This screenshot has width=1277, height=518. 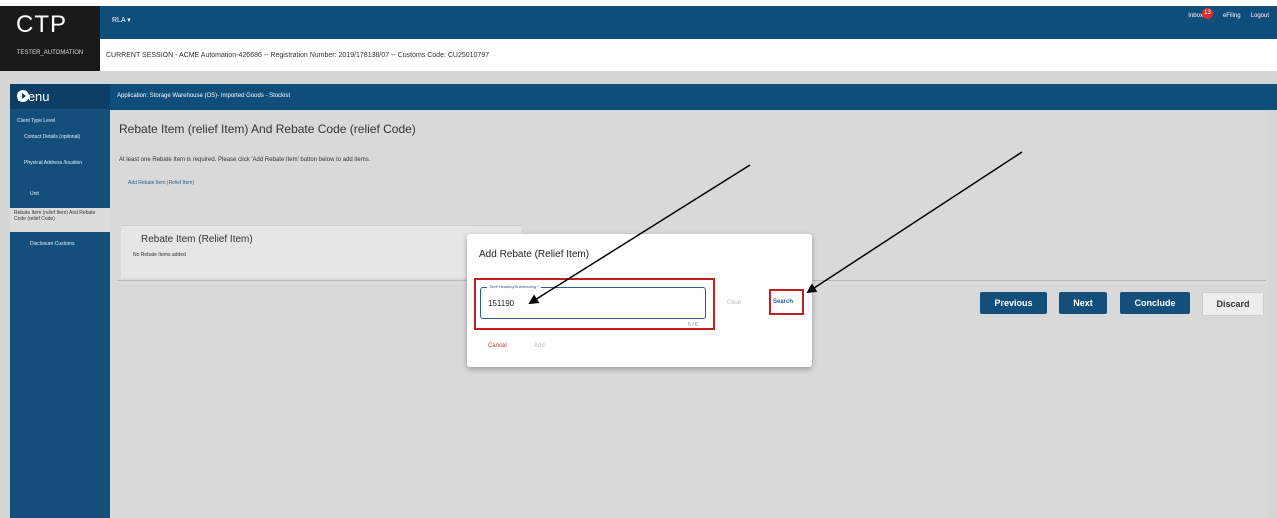 What do you see at coordinates (775, 228) in the screenshot?
I see `annotation-arrows` at bounding box center [775, 228].